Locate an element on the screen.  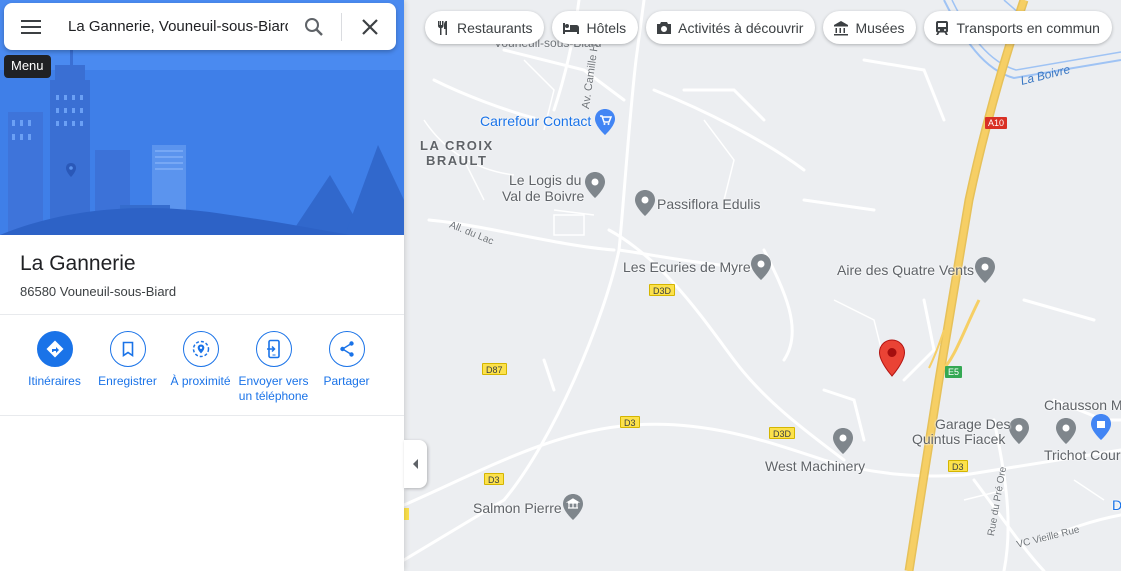
directions-icon is located at coordinates (54, 349).